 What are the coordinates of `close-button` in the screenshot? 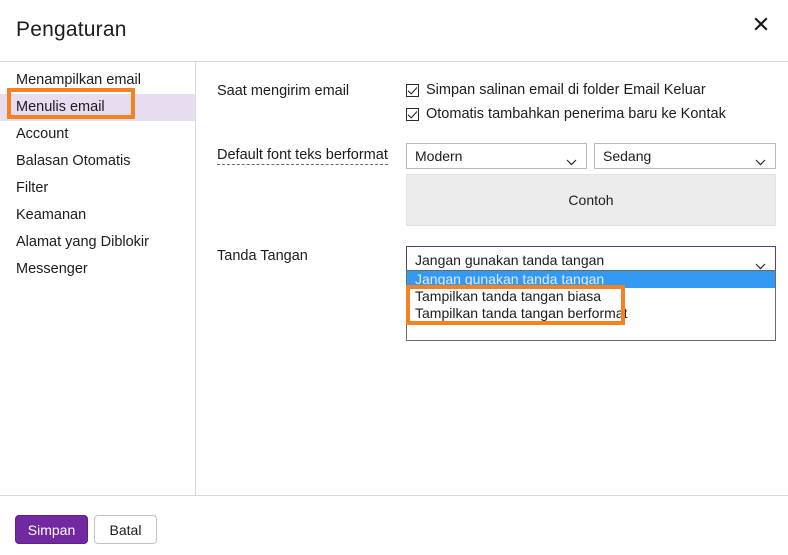 It's located at (761, 24).